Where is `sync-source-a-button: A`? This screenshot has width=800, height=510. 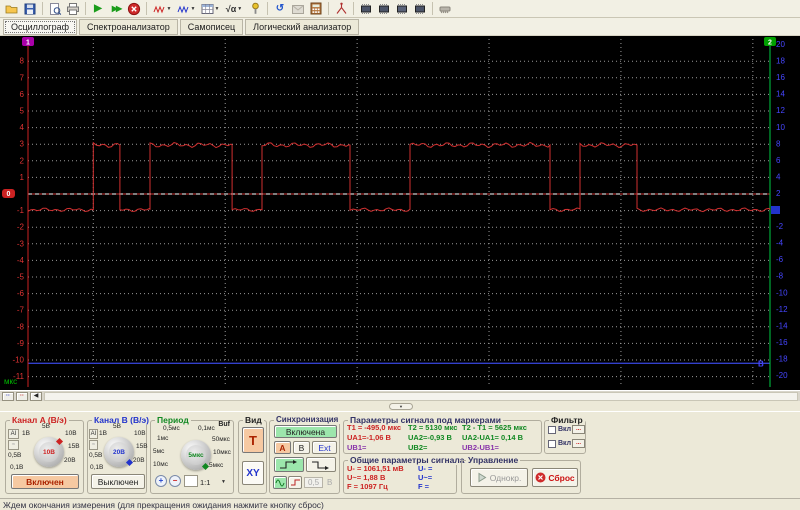
sync-source-a-button: A is located at coordinates (282, 447).